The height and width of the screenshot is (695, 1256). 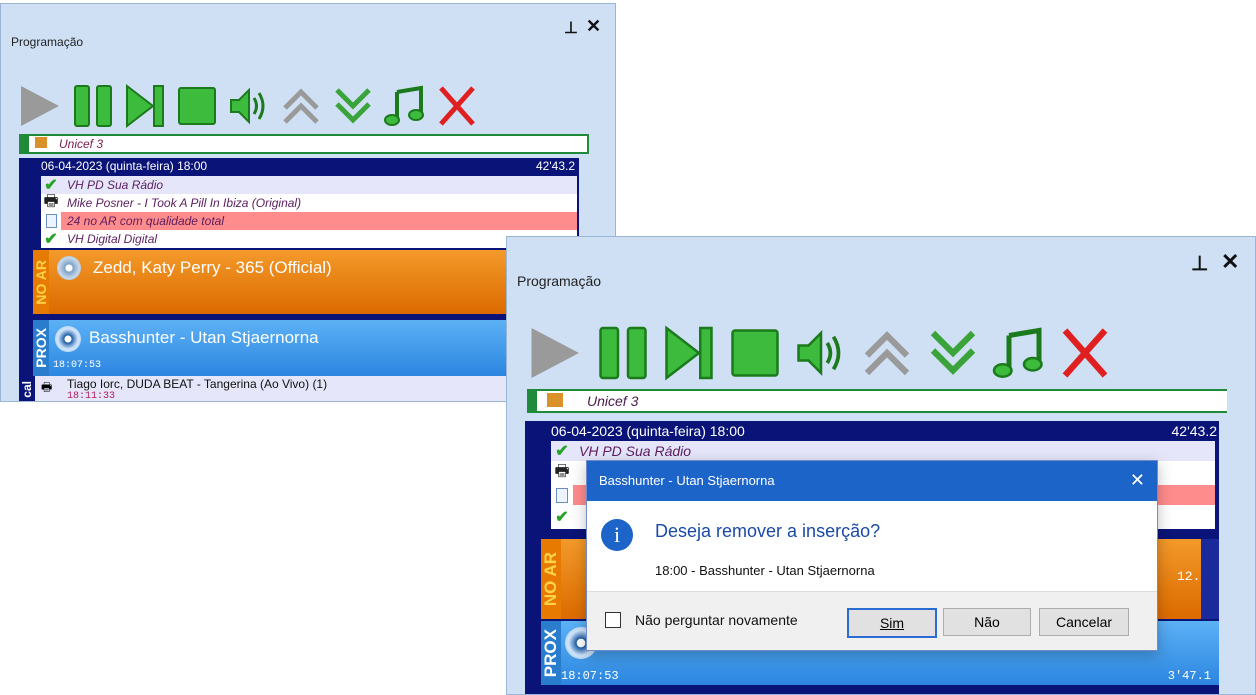 I want to click on dialog-message: Deseja remover a inserção?, so click(x=768, y=531).